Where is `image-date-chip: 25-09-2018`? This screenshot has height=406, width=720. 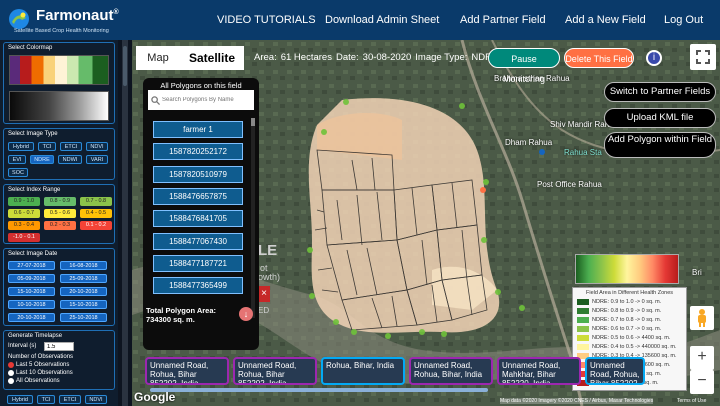
image-date-chip: 25-09-2018 is located at coordinates (83, 278).